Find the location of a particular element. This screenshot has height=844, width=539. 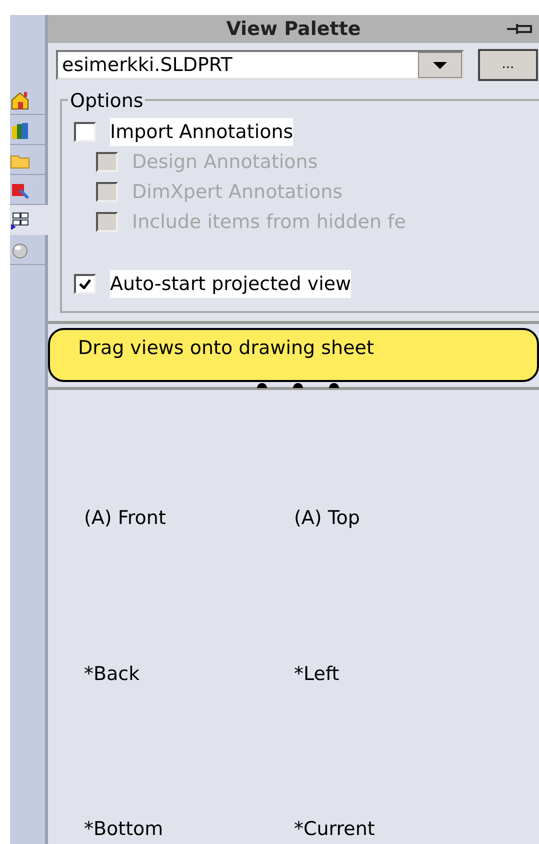

pin-icon is located at coordinates (520, 29).